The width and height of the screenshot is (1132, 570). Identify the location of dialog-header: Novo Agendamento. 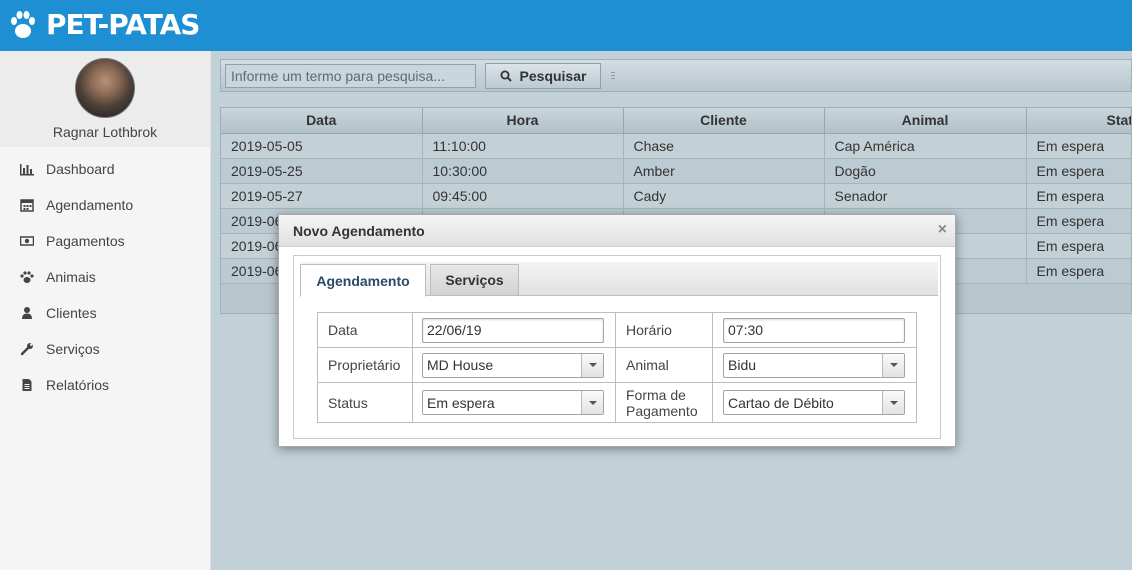
(617, 231).